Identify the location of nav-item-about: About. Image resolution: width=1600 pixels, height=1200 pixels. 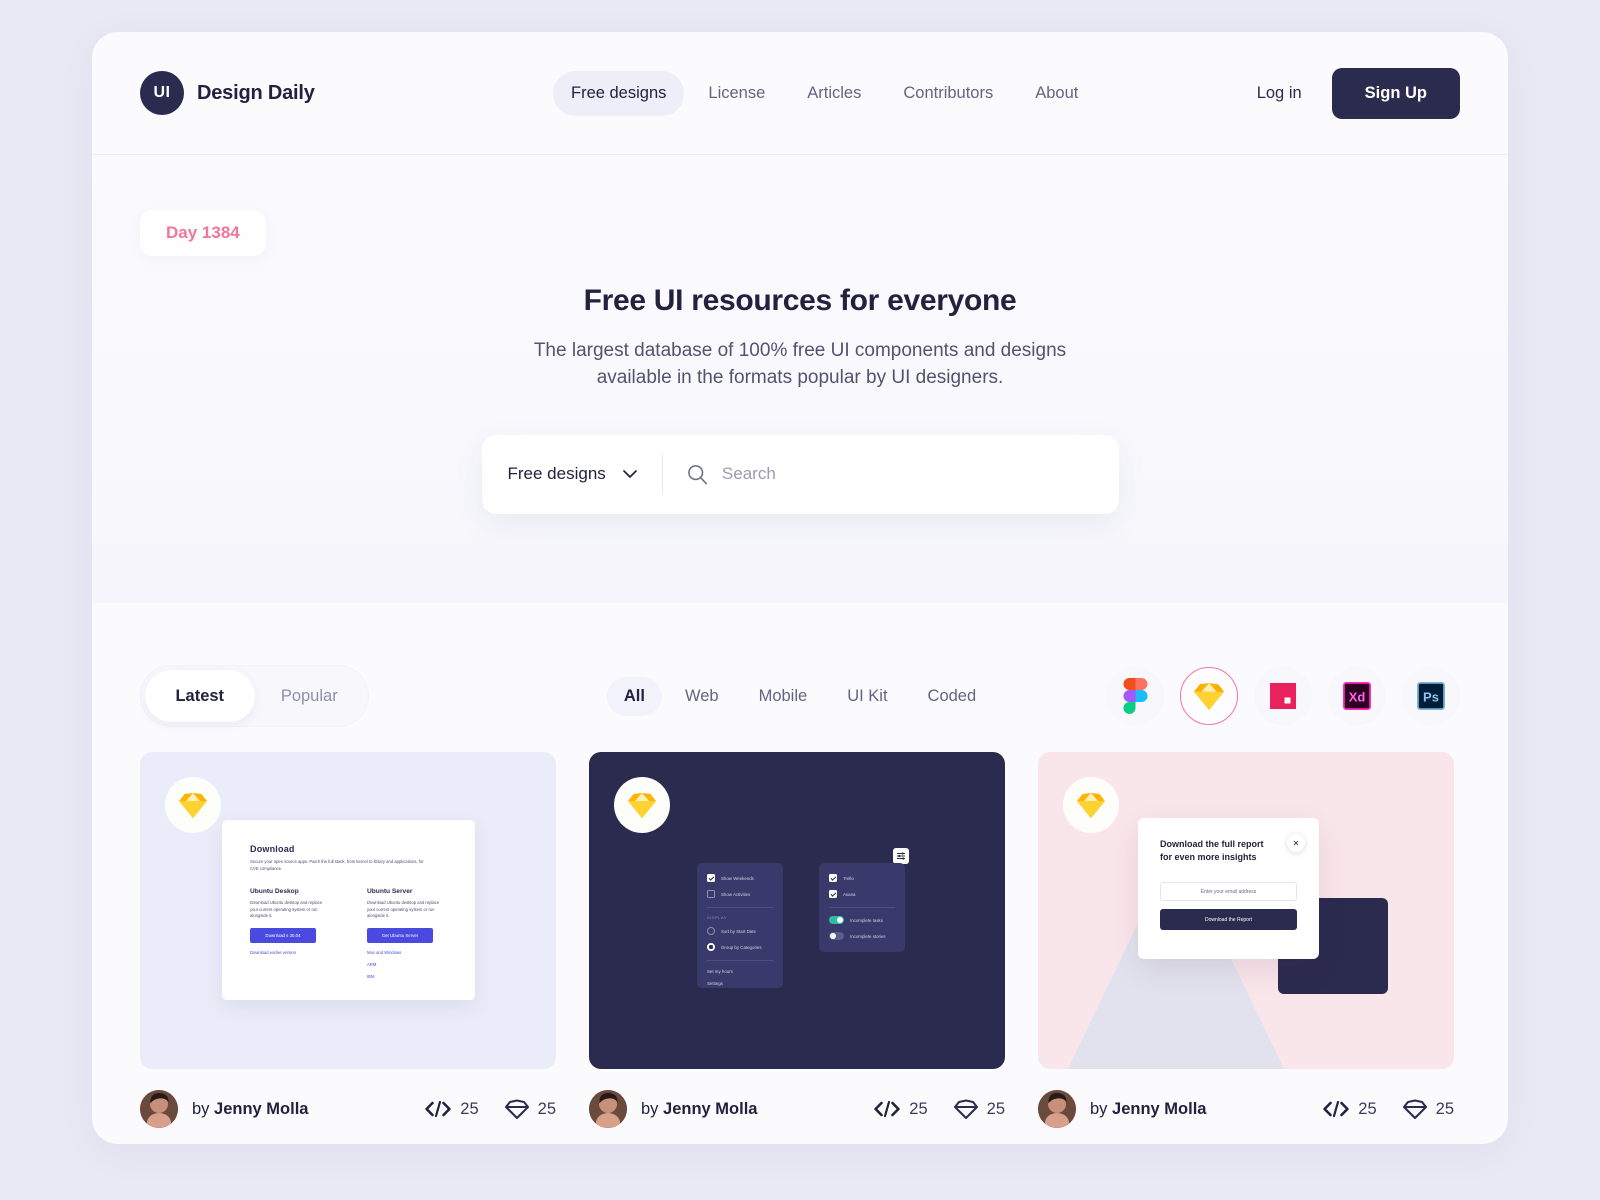
(1056, 93).